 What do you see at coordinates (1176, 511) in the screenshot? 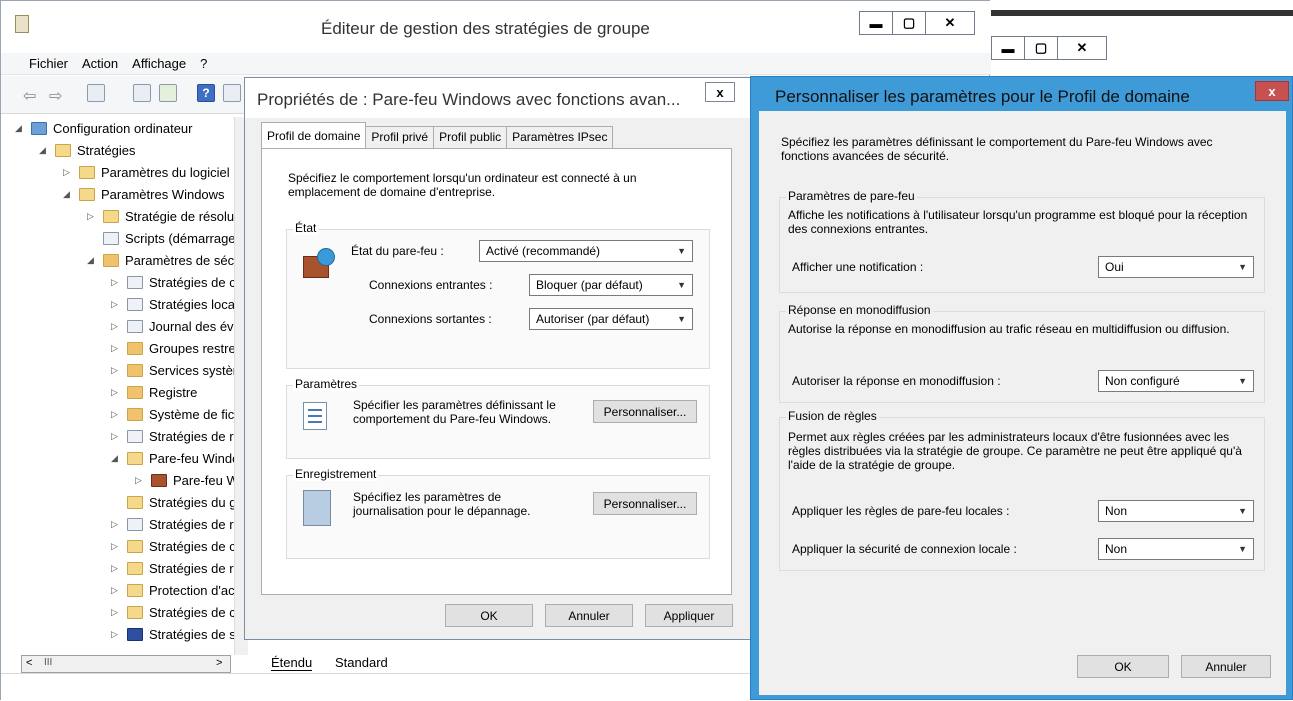
I see `local-rules-select: Non ▼` at bounding box center [1176, 511].